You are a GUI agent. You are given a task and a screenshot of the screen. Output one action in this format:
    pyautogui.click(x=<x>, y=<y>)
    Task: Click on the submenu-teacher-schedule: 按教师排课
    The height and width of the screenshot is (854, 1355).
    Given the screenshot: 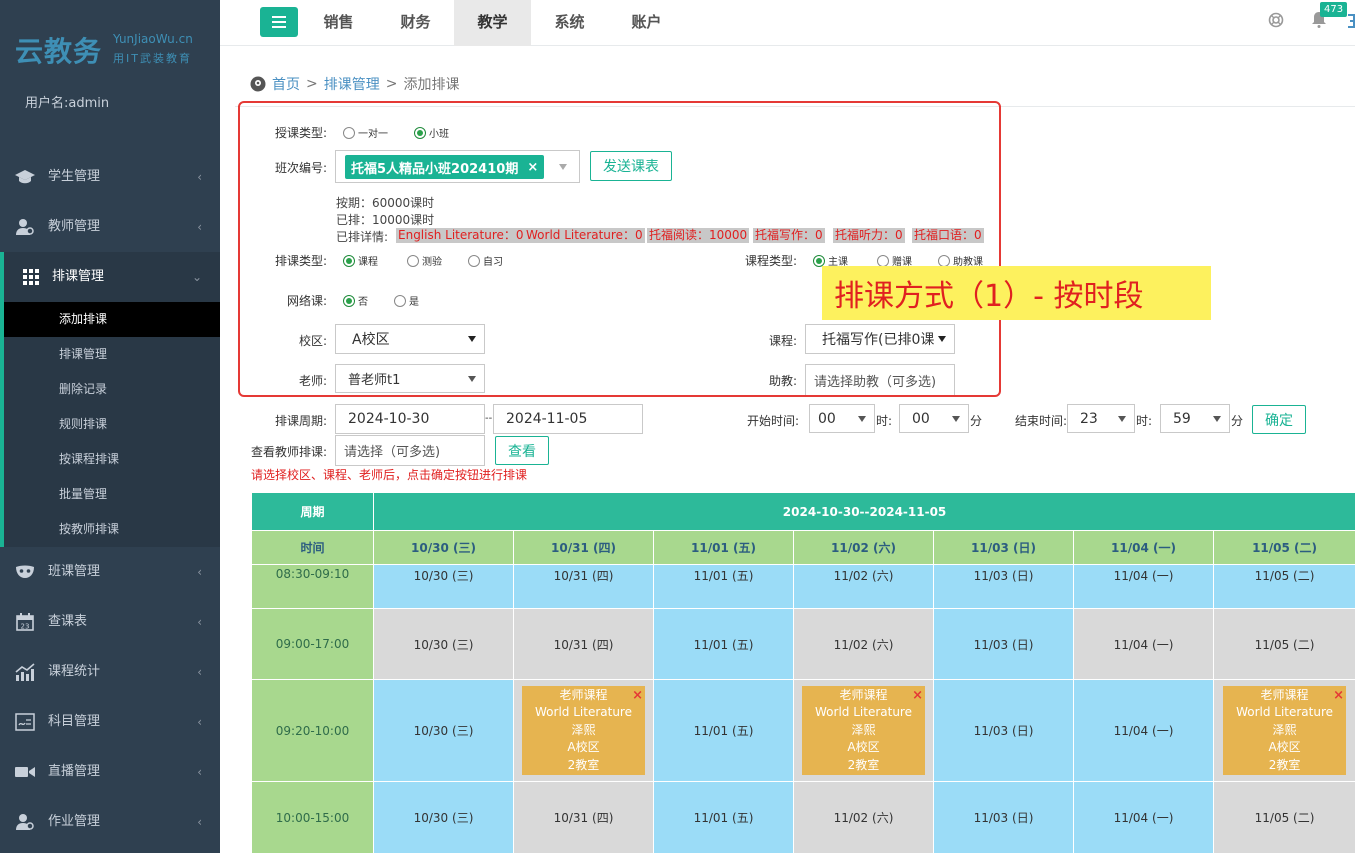 What is the action you would take?
    pyautogui.click(x=112, y=529)
    